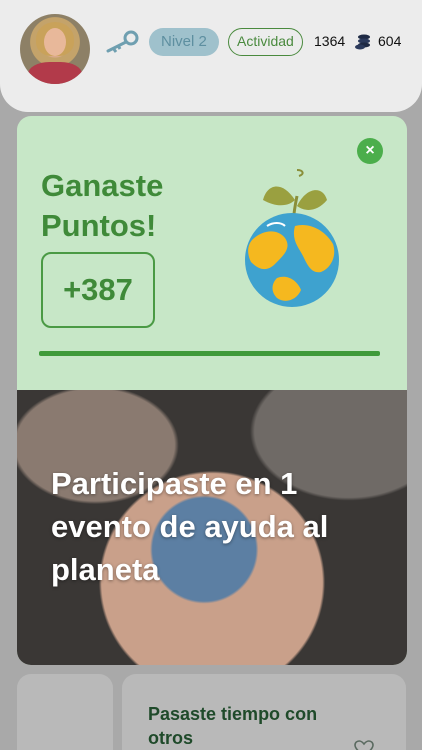 This screenshot has height=750, width=422. I want to click on points-gained: +387, so click(98, 290).